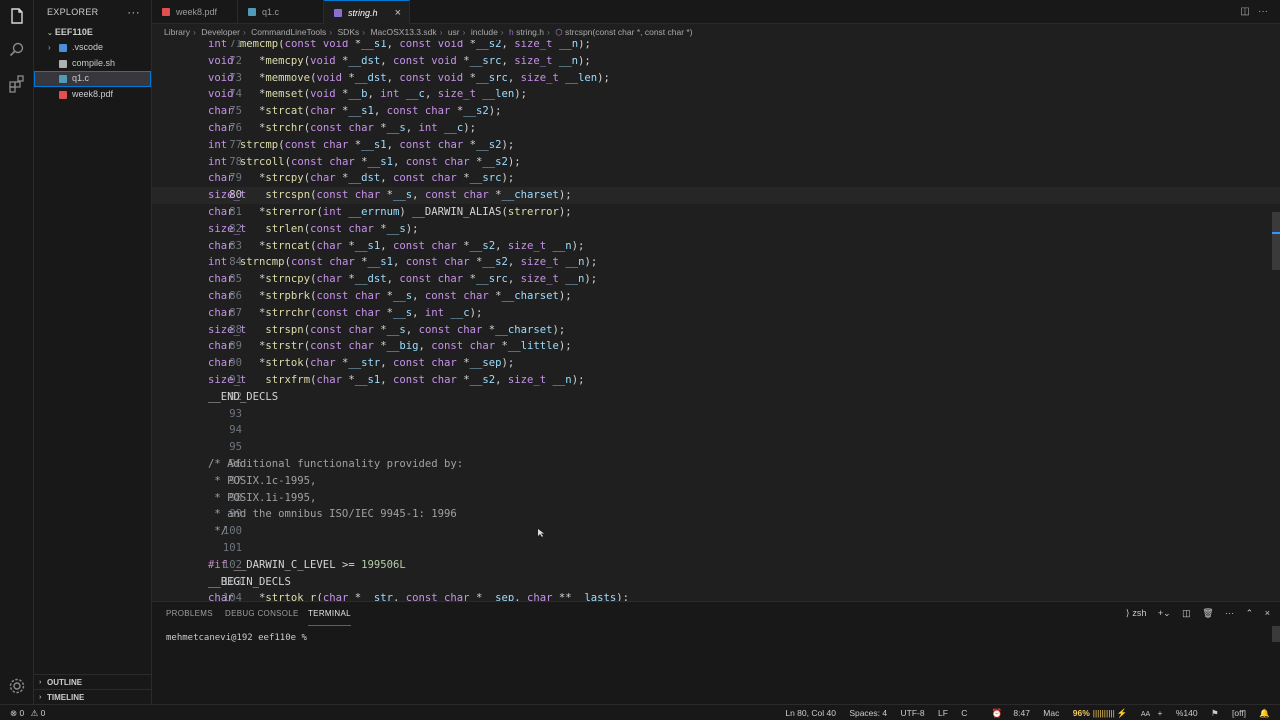  I want to click on breadcrumb-item: usr, so click(454, 32).